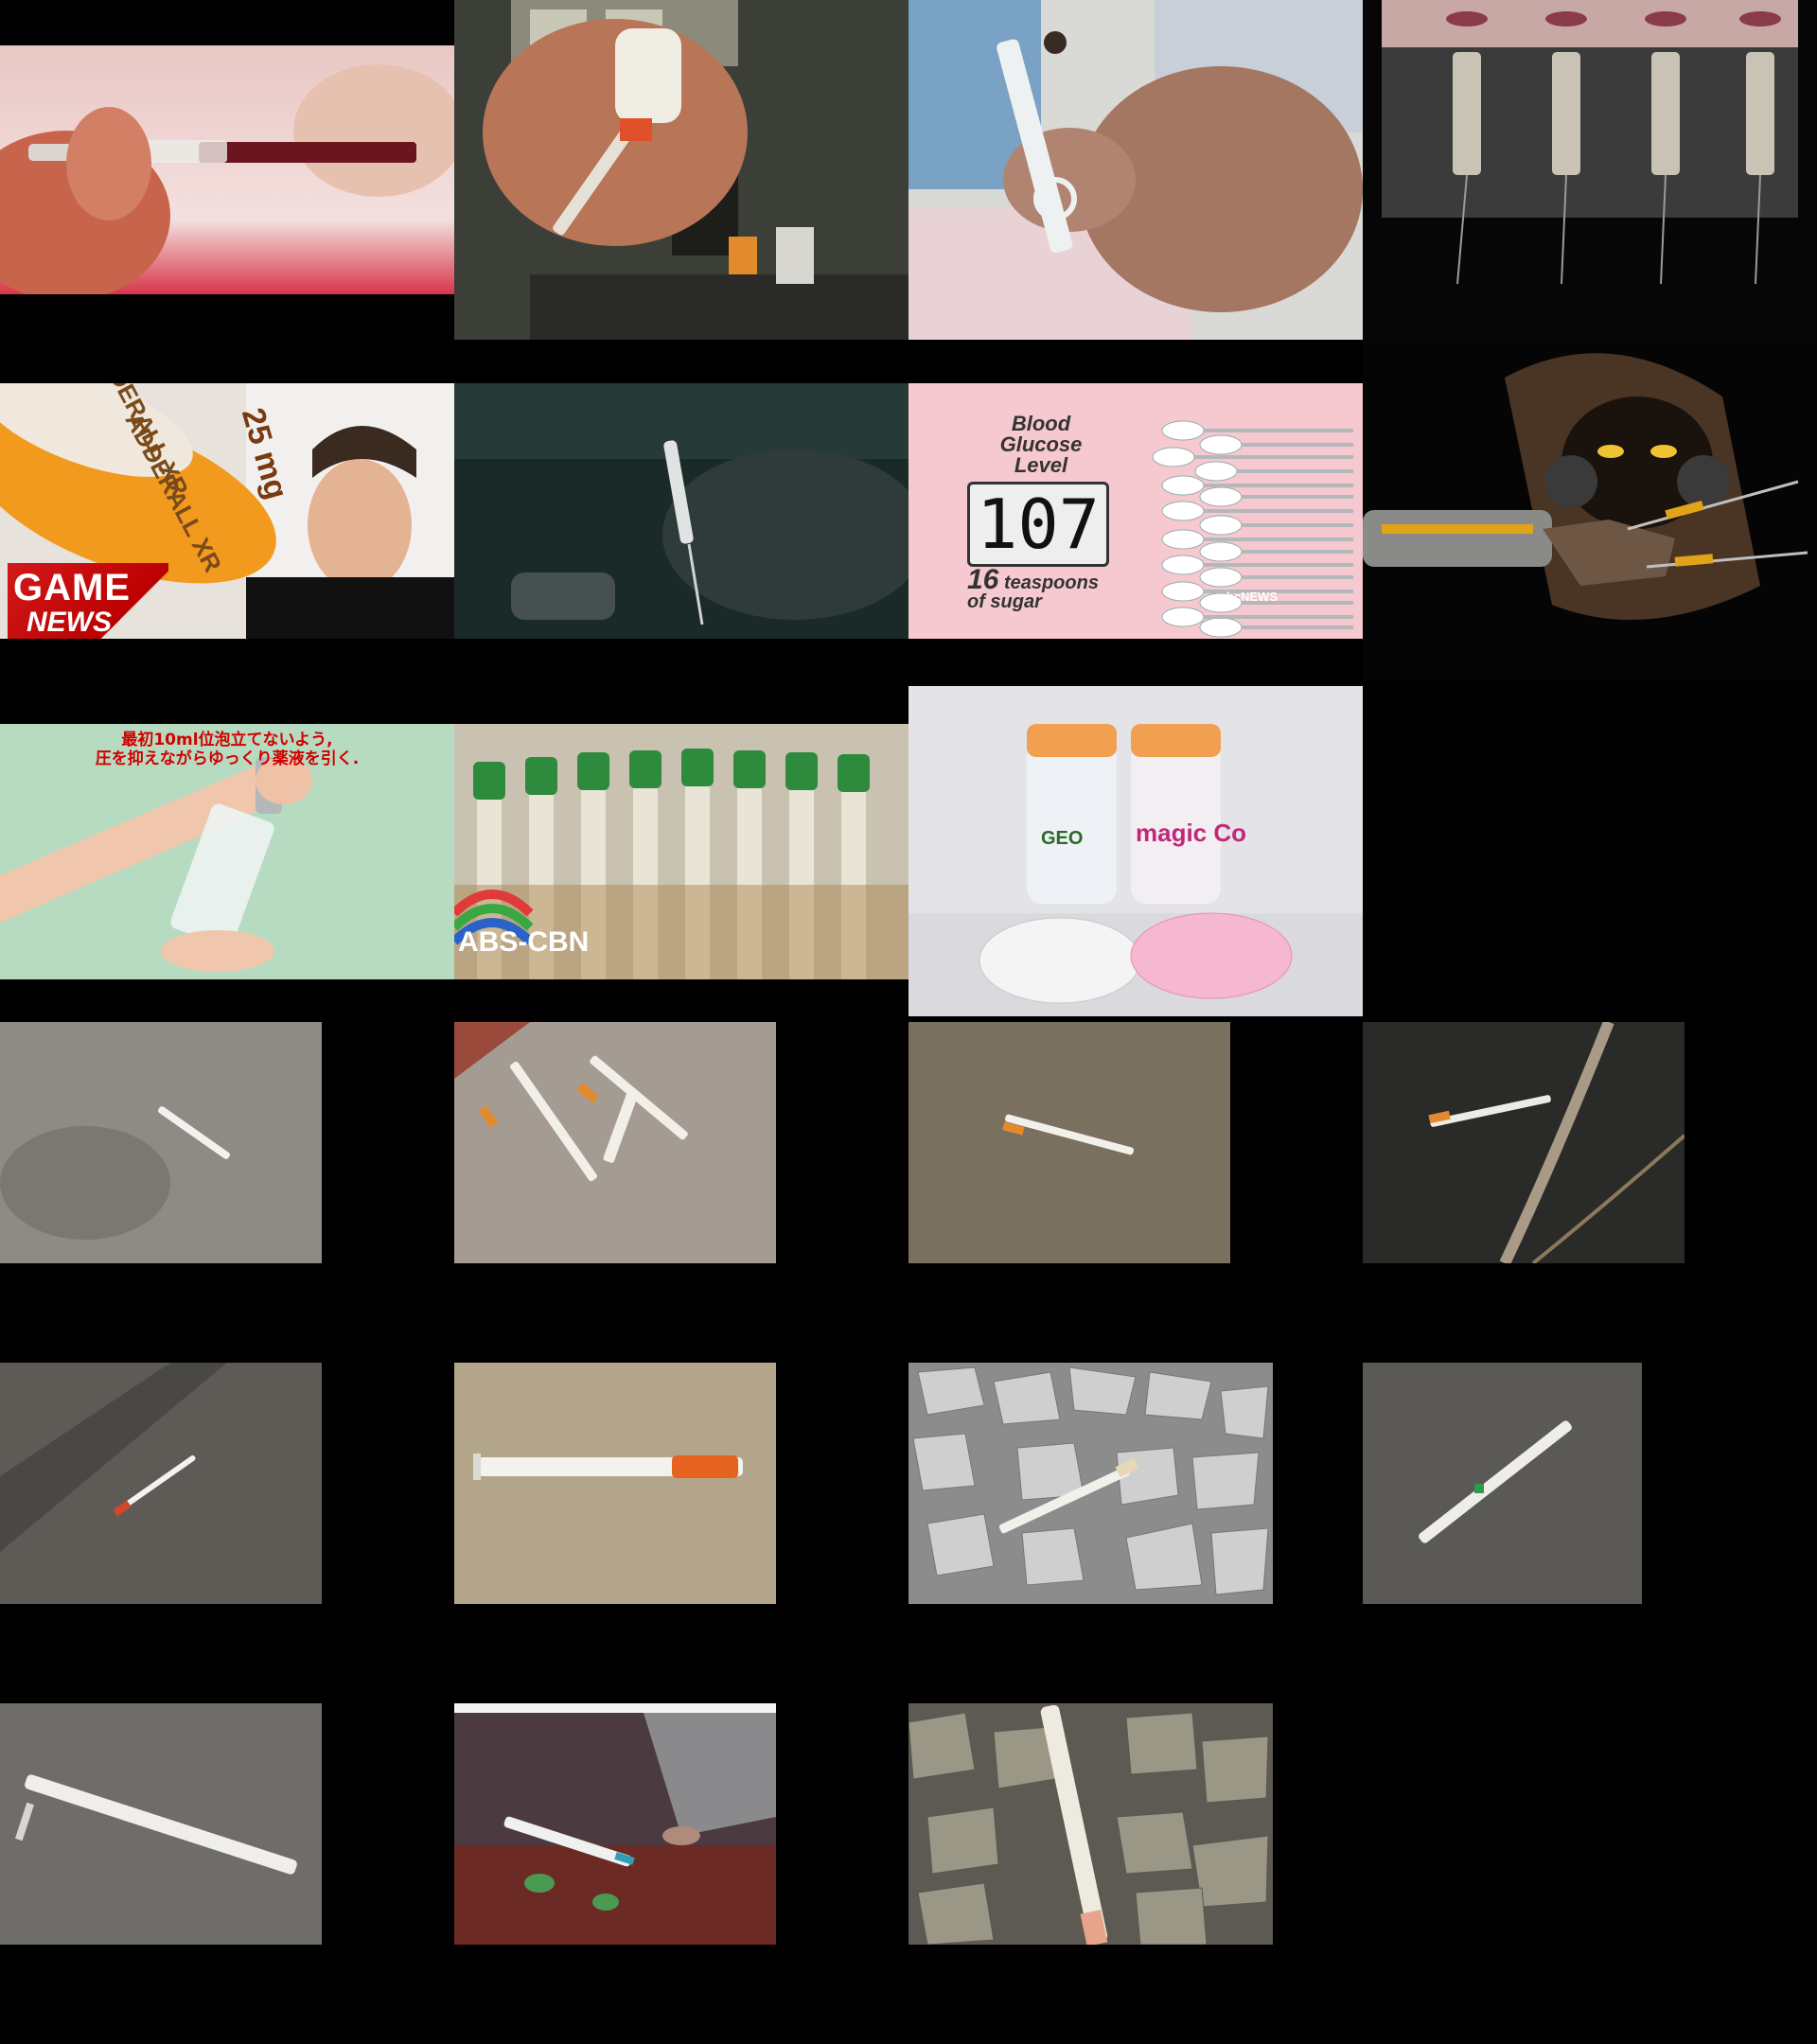  I want to click on teaspoons-line-1: teaspoons, so click(1051, 583).